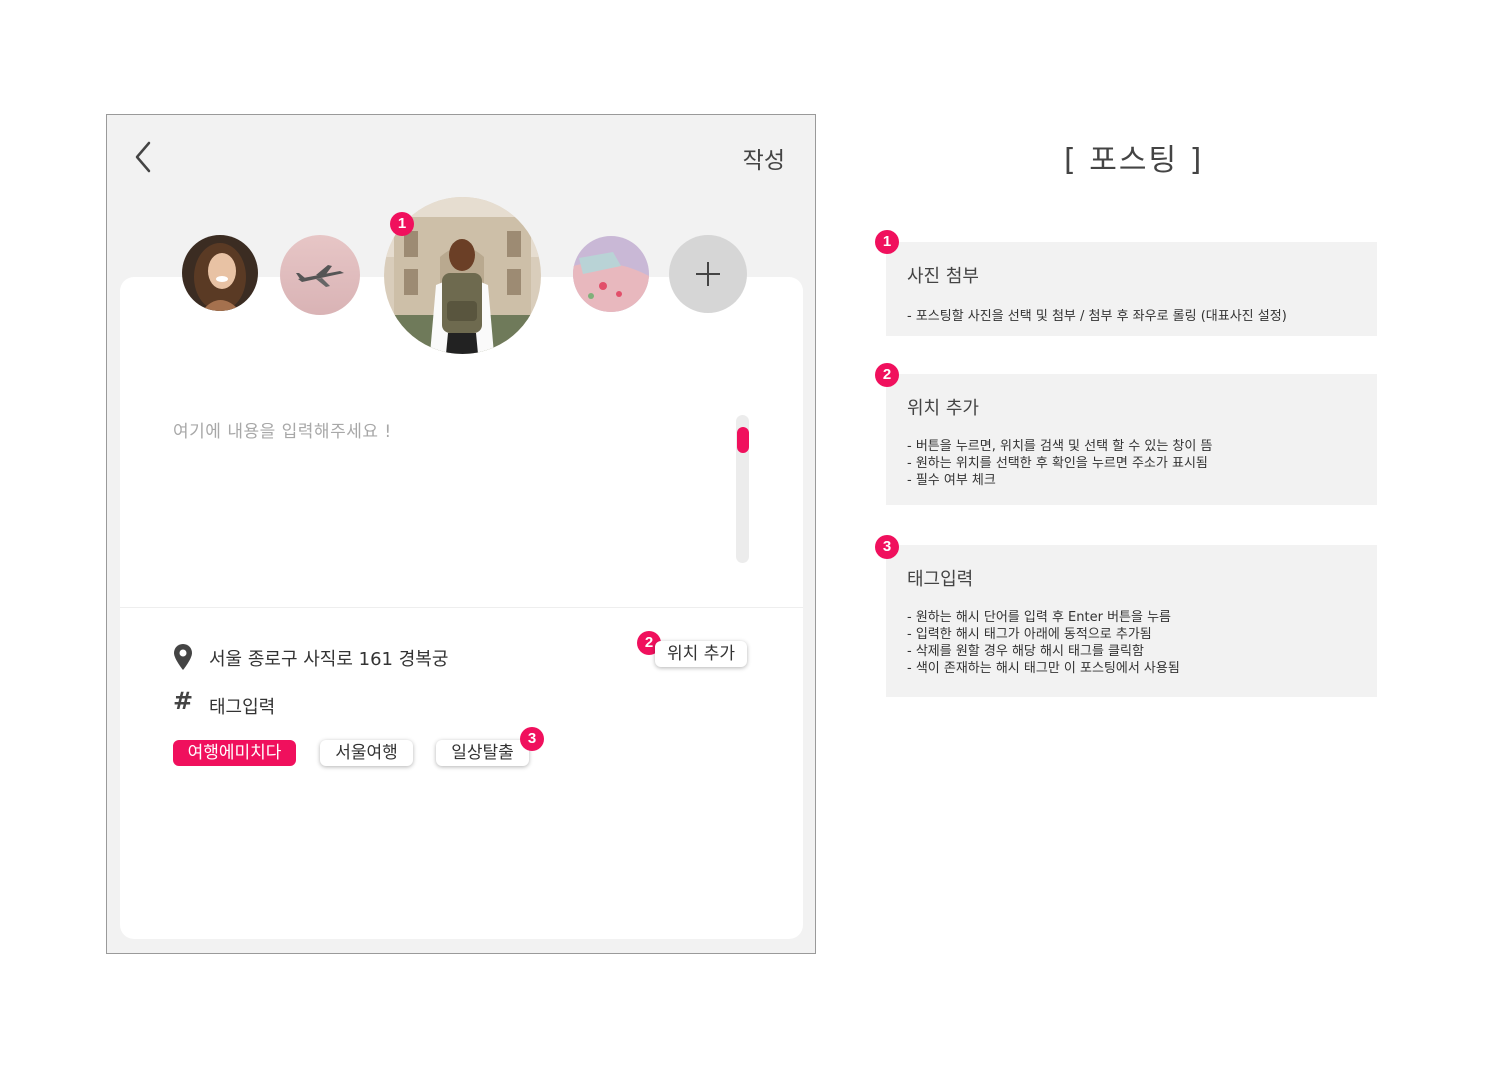 This screenshot has height=1080, width=1488. I want to click on photo-thumbnail-fabric, so click(611, 274).